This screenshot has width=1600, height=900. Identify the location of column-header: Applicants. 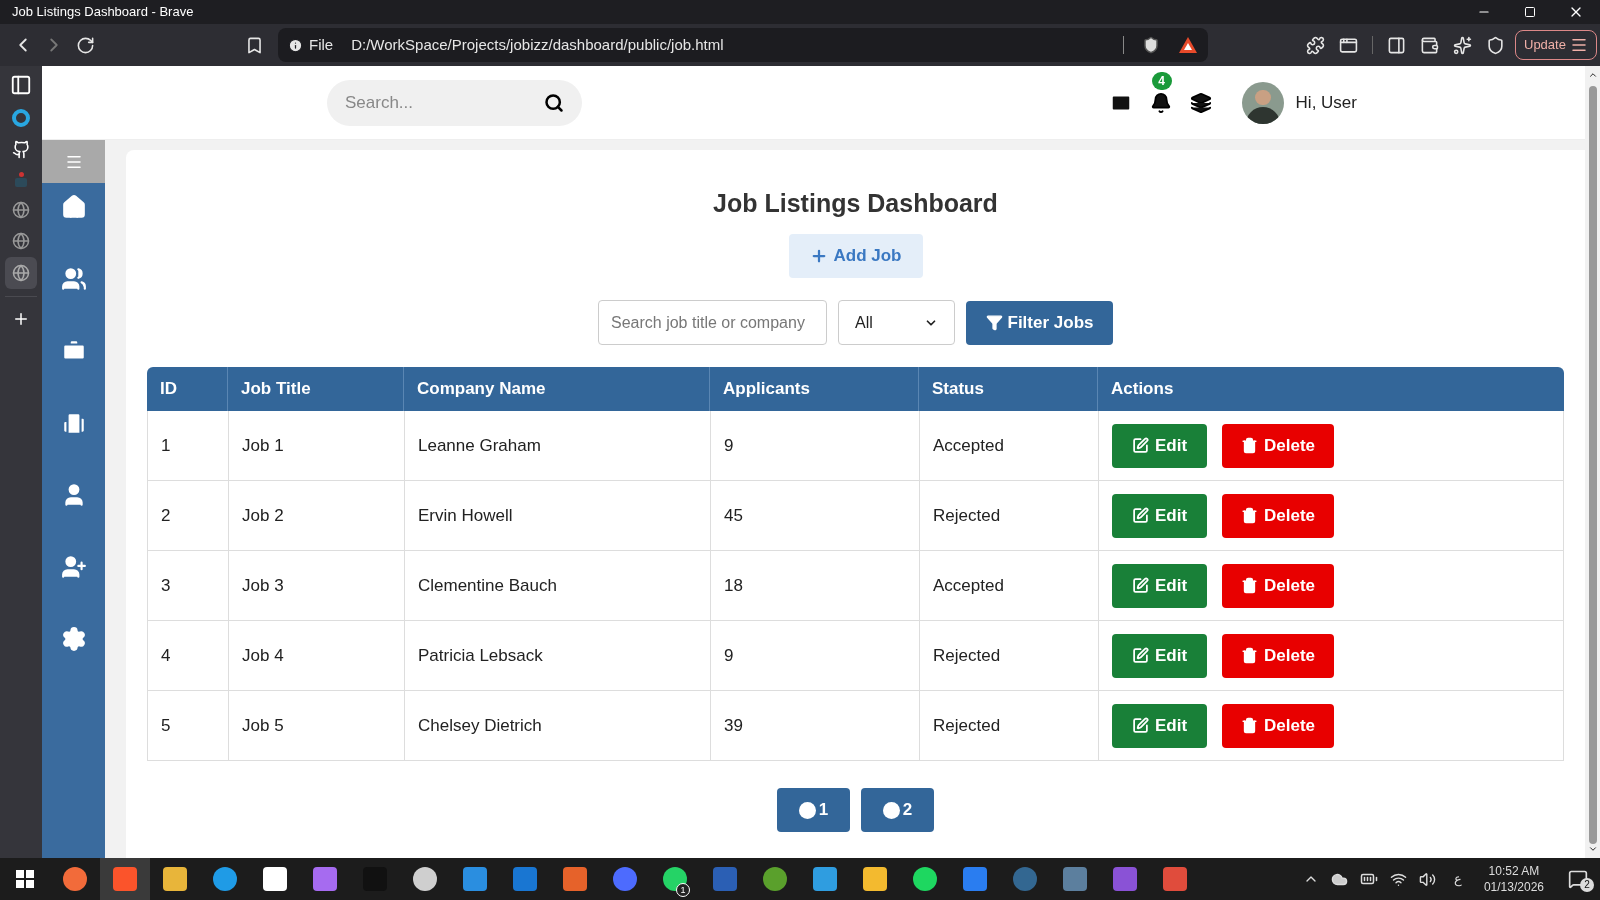
(766, 389).